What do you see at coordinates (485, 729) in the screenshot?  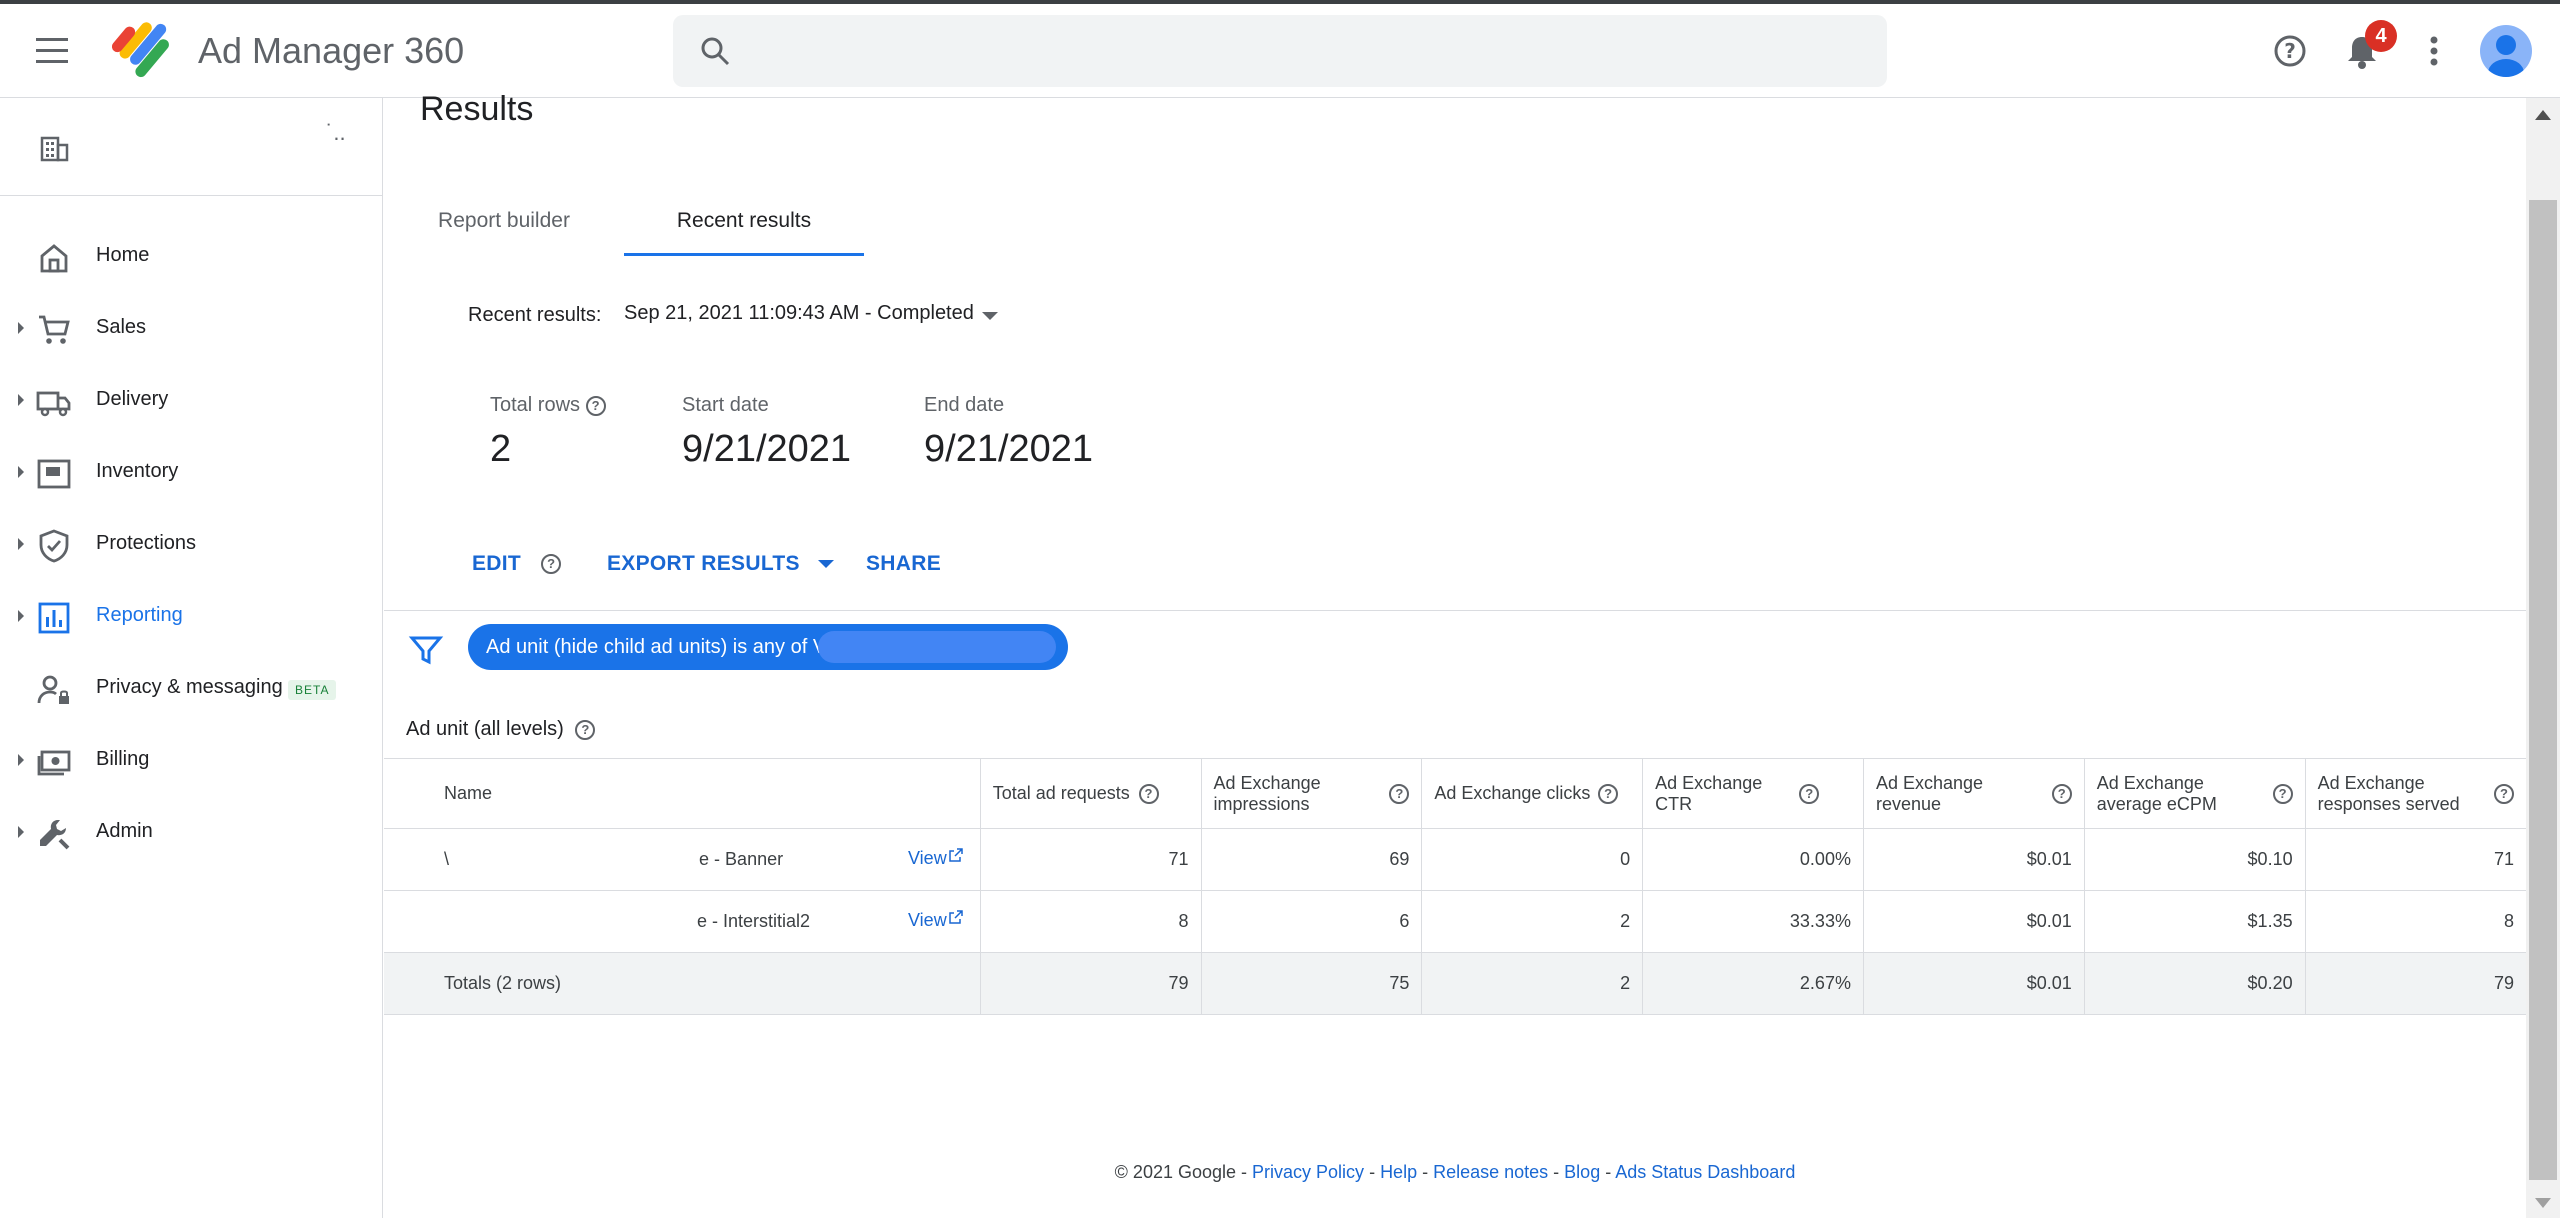 I see `dimension-label-text: Ad unit (all levels)` at bounding box center [485, 729].